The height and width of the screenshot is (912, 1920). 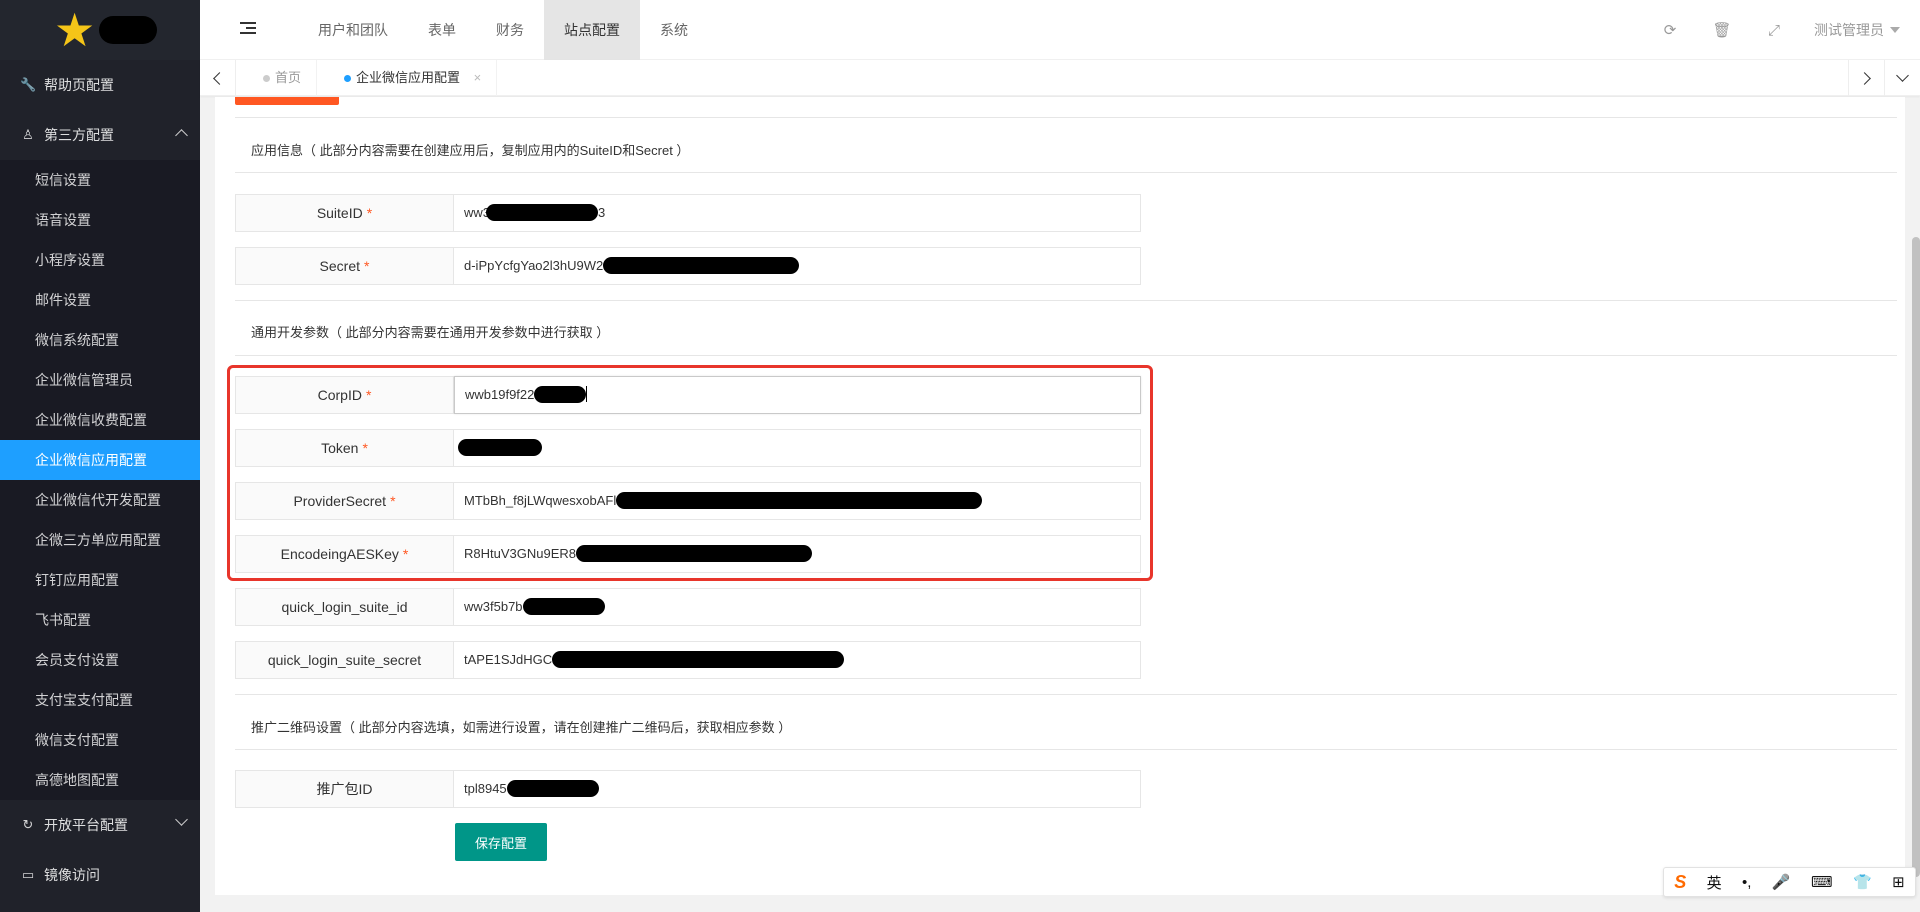 I want to click on nav-system: 系统, so click(x=674, y=30).